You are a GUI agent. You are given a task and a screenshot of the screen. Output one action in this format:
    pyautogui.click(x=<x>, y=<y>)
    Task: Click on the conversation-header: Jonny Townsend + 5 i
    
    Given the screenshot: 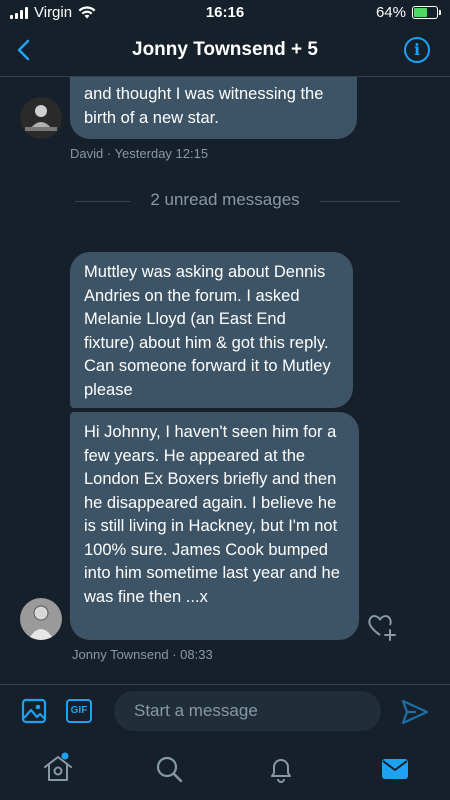 What is the action you would take?
    pyautogui.click(x=225, y=51)
    